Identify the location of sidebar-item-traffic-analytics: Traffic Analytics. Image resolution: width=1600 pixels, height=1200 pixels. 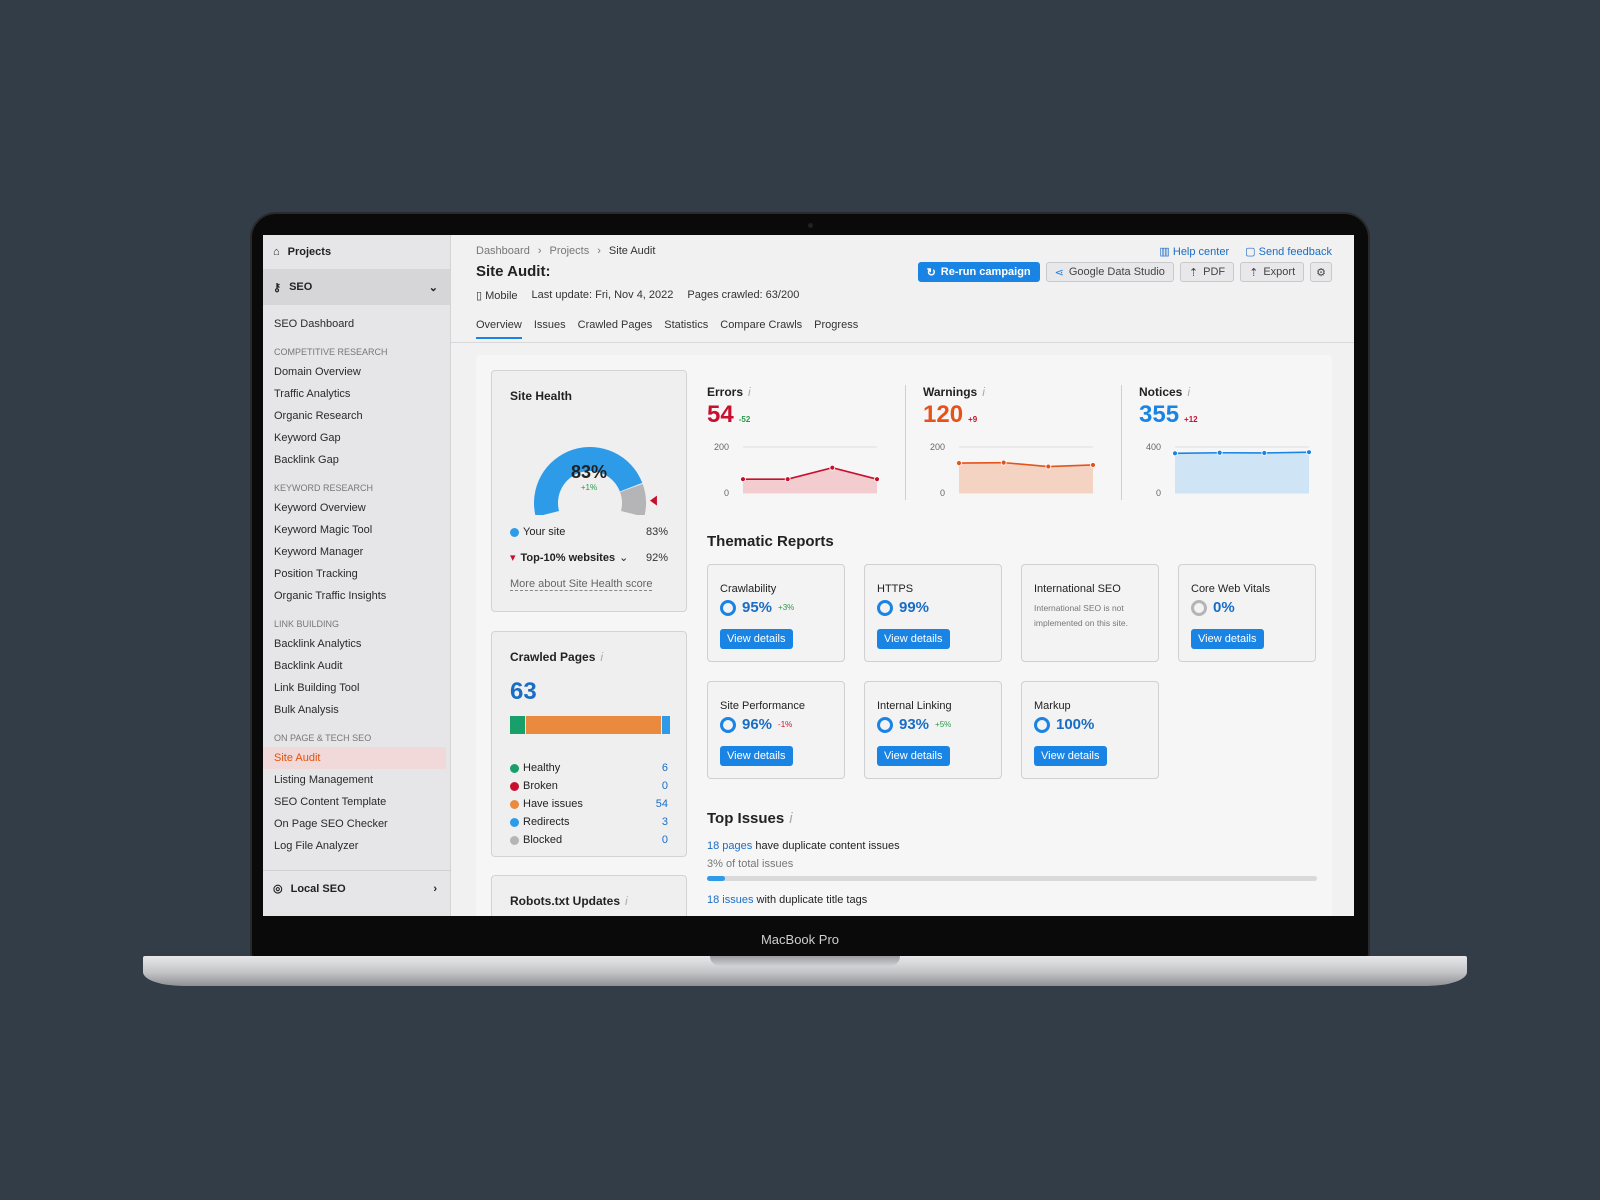
(356, 394).